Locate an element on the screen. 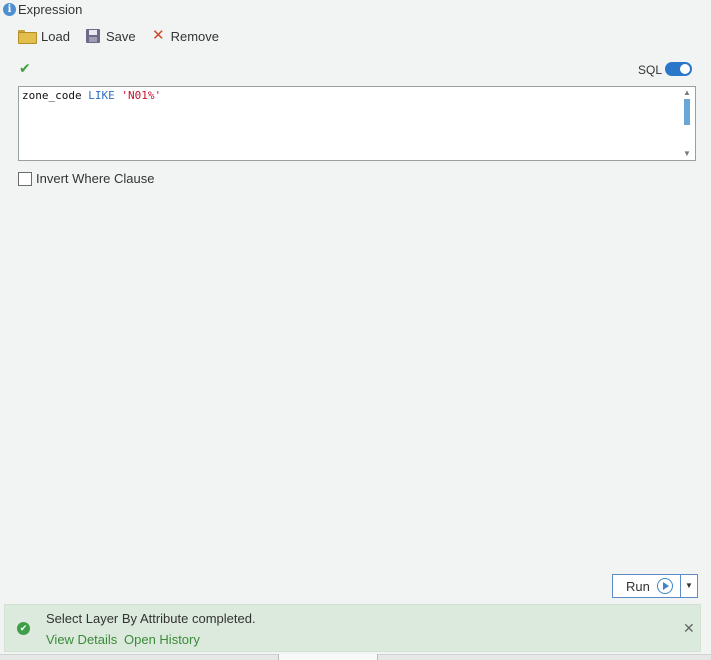  run-button: Run is located at coordinates (646, 586).